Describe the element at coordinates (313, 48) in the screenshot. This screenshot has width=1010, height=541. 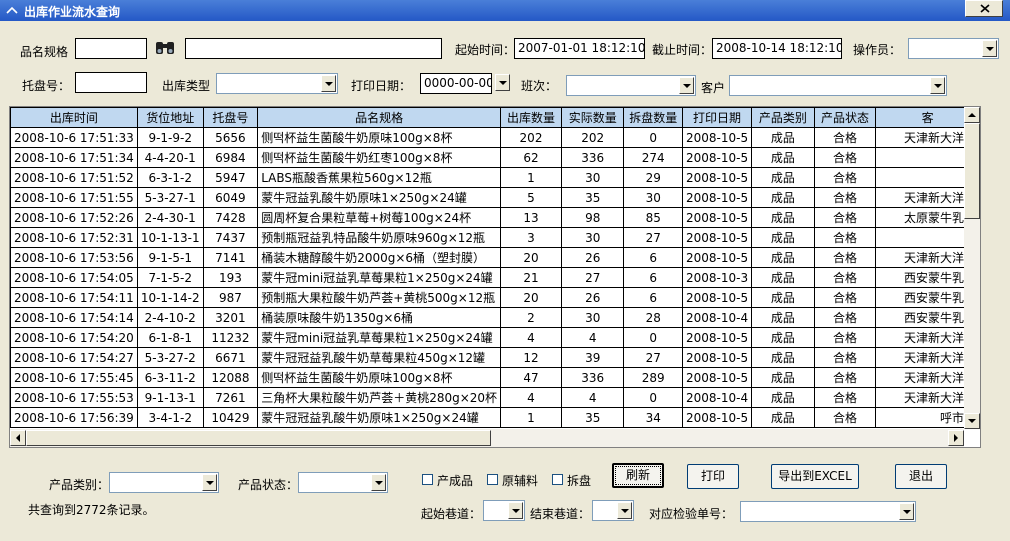
I see `product-name-input` at that location.